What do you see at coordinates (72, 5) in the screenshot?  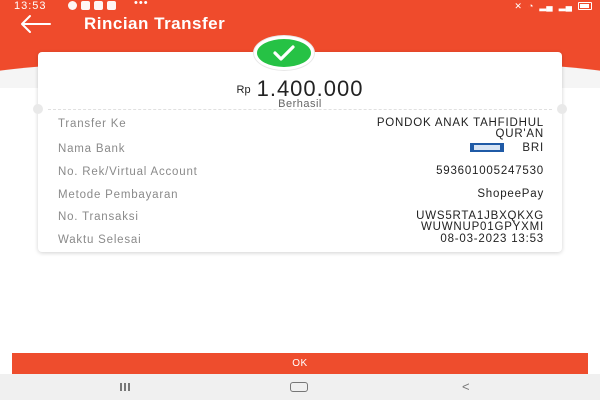 I see `shopee-notification-icon` at bounding box center [72, 5].